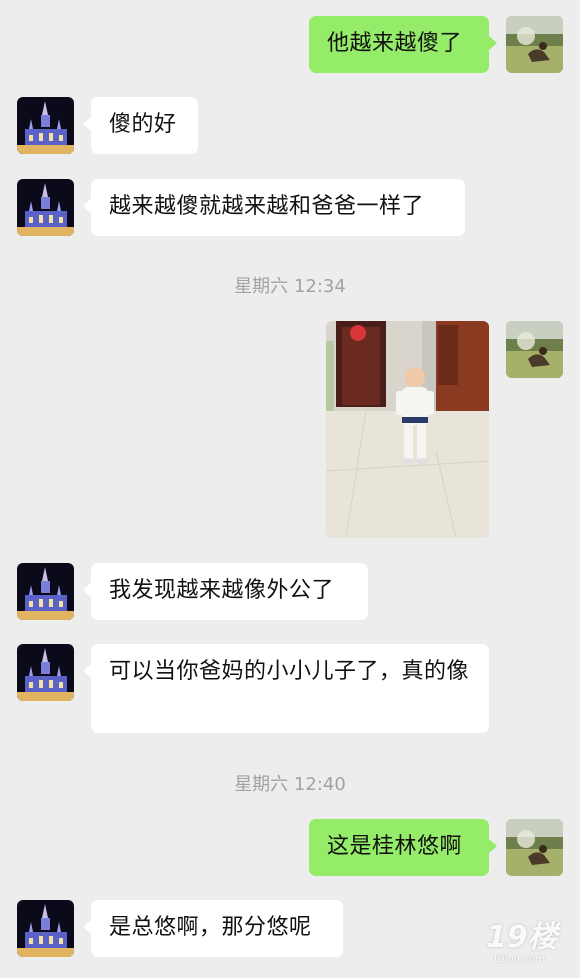 This screenshot has height=978, width=580. I want to click on message-bubble-received: 是总悠啊，那分悠呢, so click(213, 928).